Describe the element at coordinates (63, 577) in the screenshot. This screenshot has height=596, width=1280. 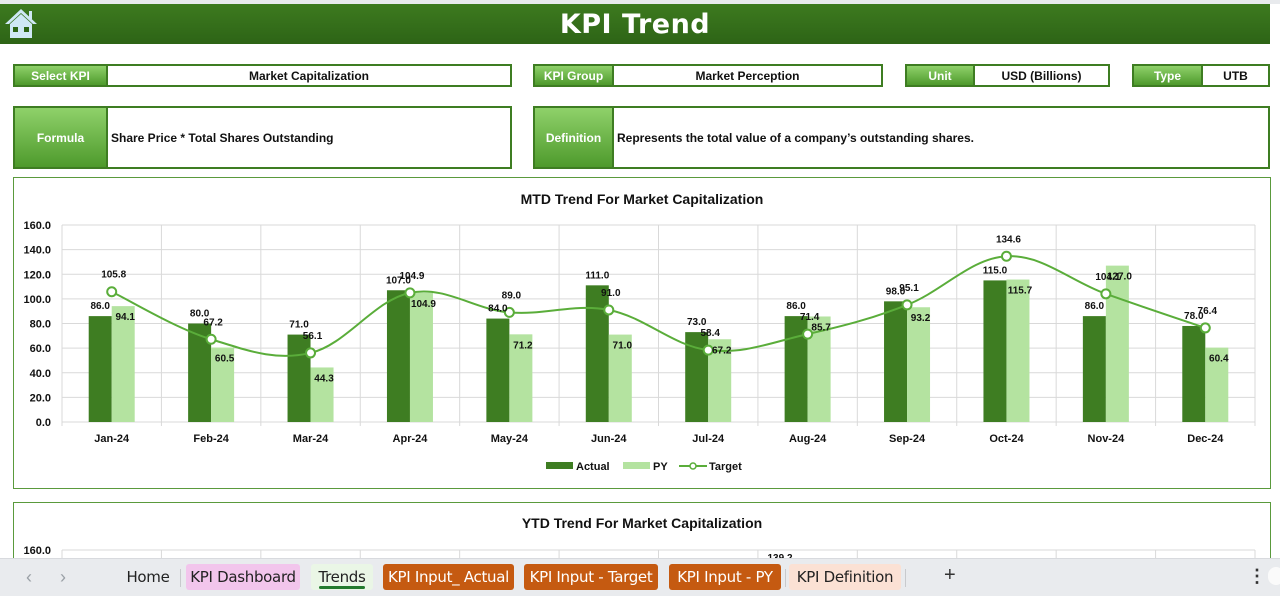
I see `next-sheet-button: ›` at that location.